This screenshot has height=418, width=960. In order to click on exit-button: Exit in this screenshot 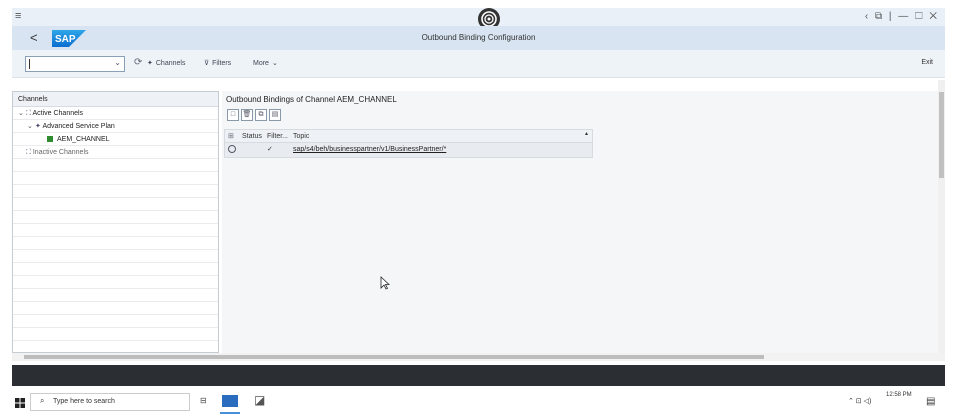, I will do `click(927, 62)`.